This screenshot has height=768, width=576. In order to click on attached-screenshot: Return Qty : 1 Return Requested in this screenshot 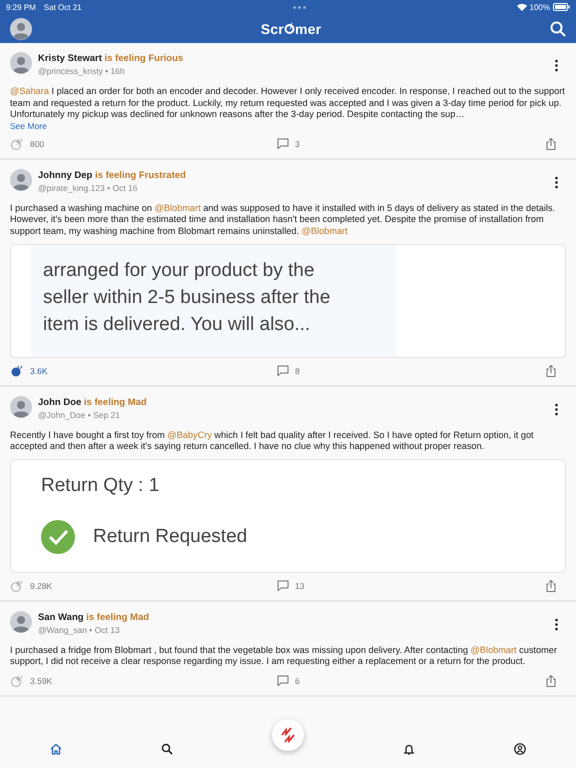, I will do `click(288, 515)`.